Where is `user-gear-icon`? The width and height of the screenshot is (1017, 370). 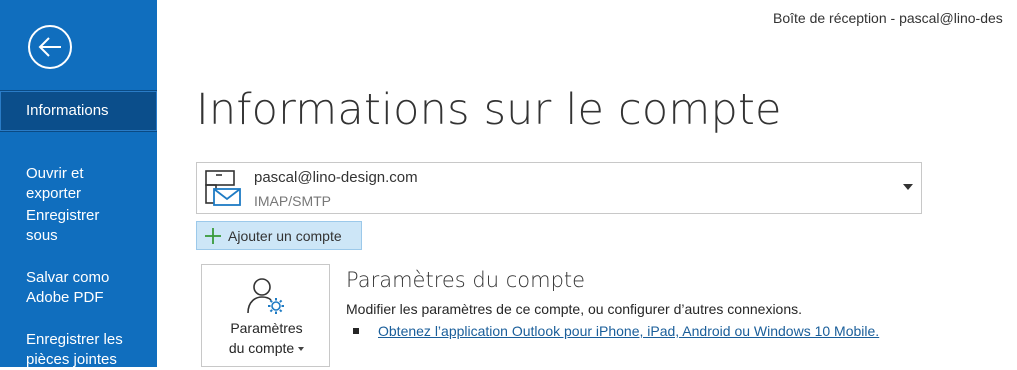 user-gear-icon is located at coordinates (265, 296).